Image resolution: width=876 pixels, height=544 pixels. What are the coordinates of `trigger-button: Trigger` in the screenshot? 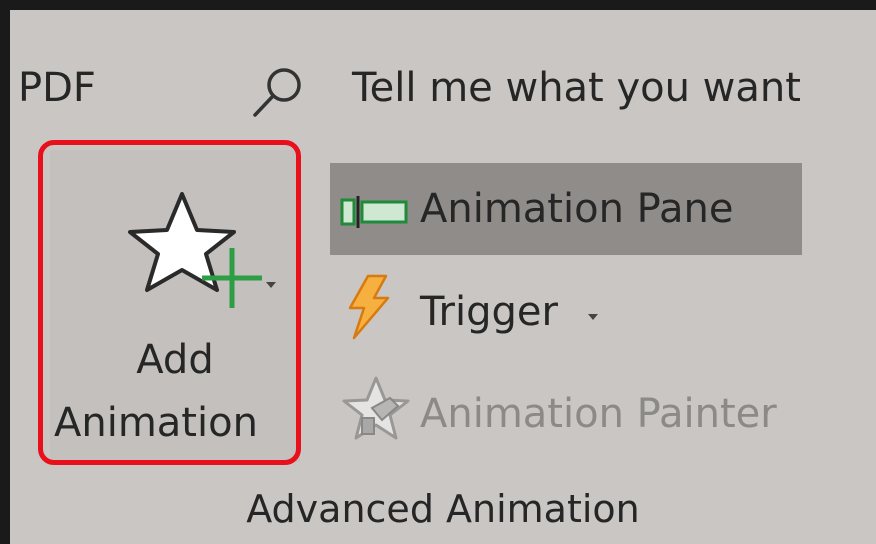 It's located at (490, 312).